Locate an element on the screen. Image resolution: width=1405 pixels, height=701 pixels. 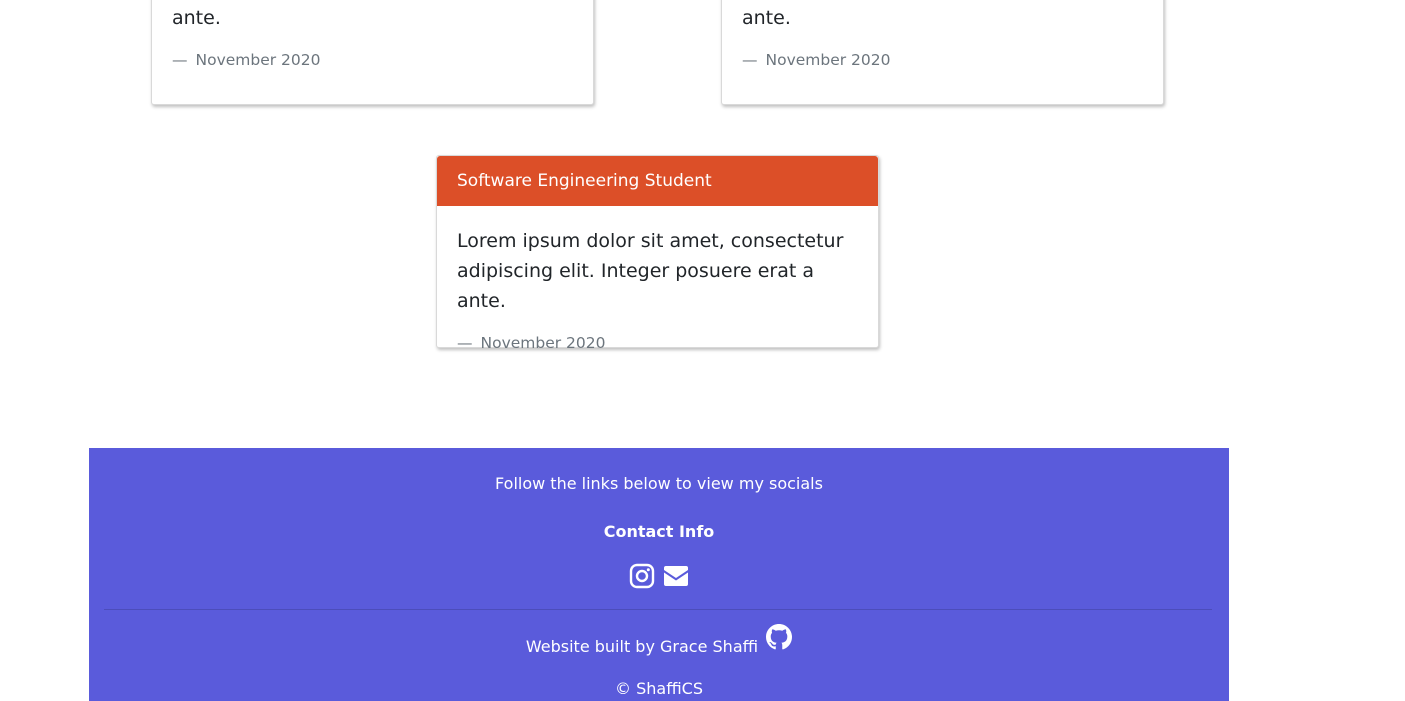
envelope-icon is located at coordinates (676, 576).